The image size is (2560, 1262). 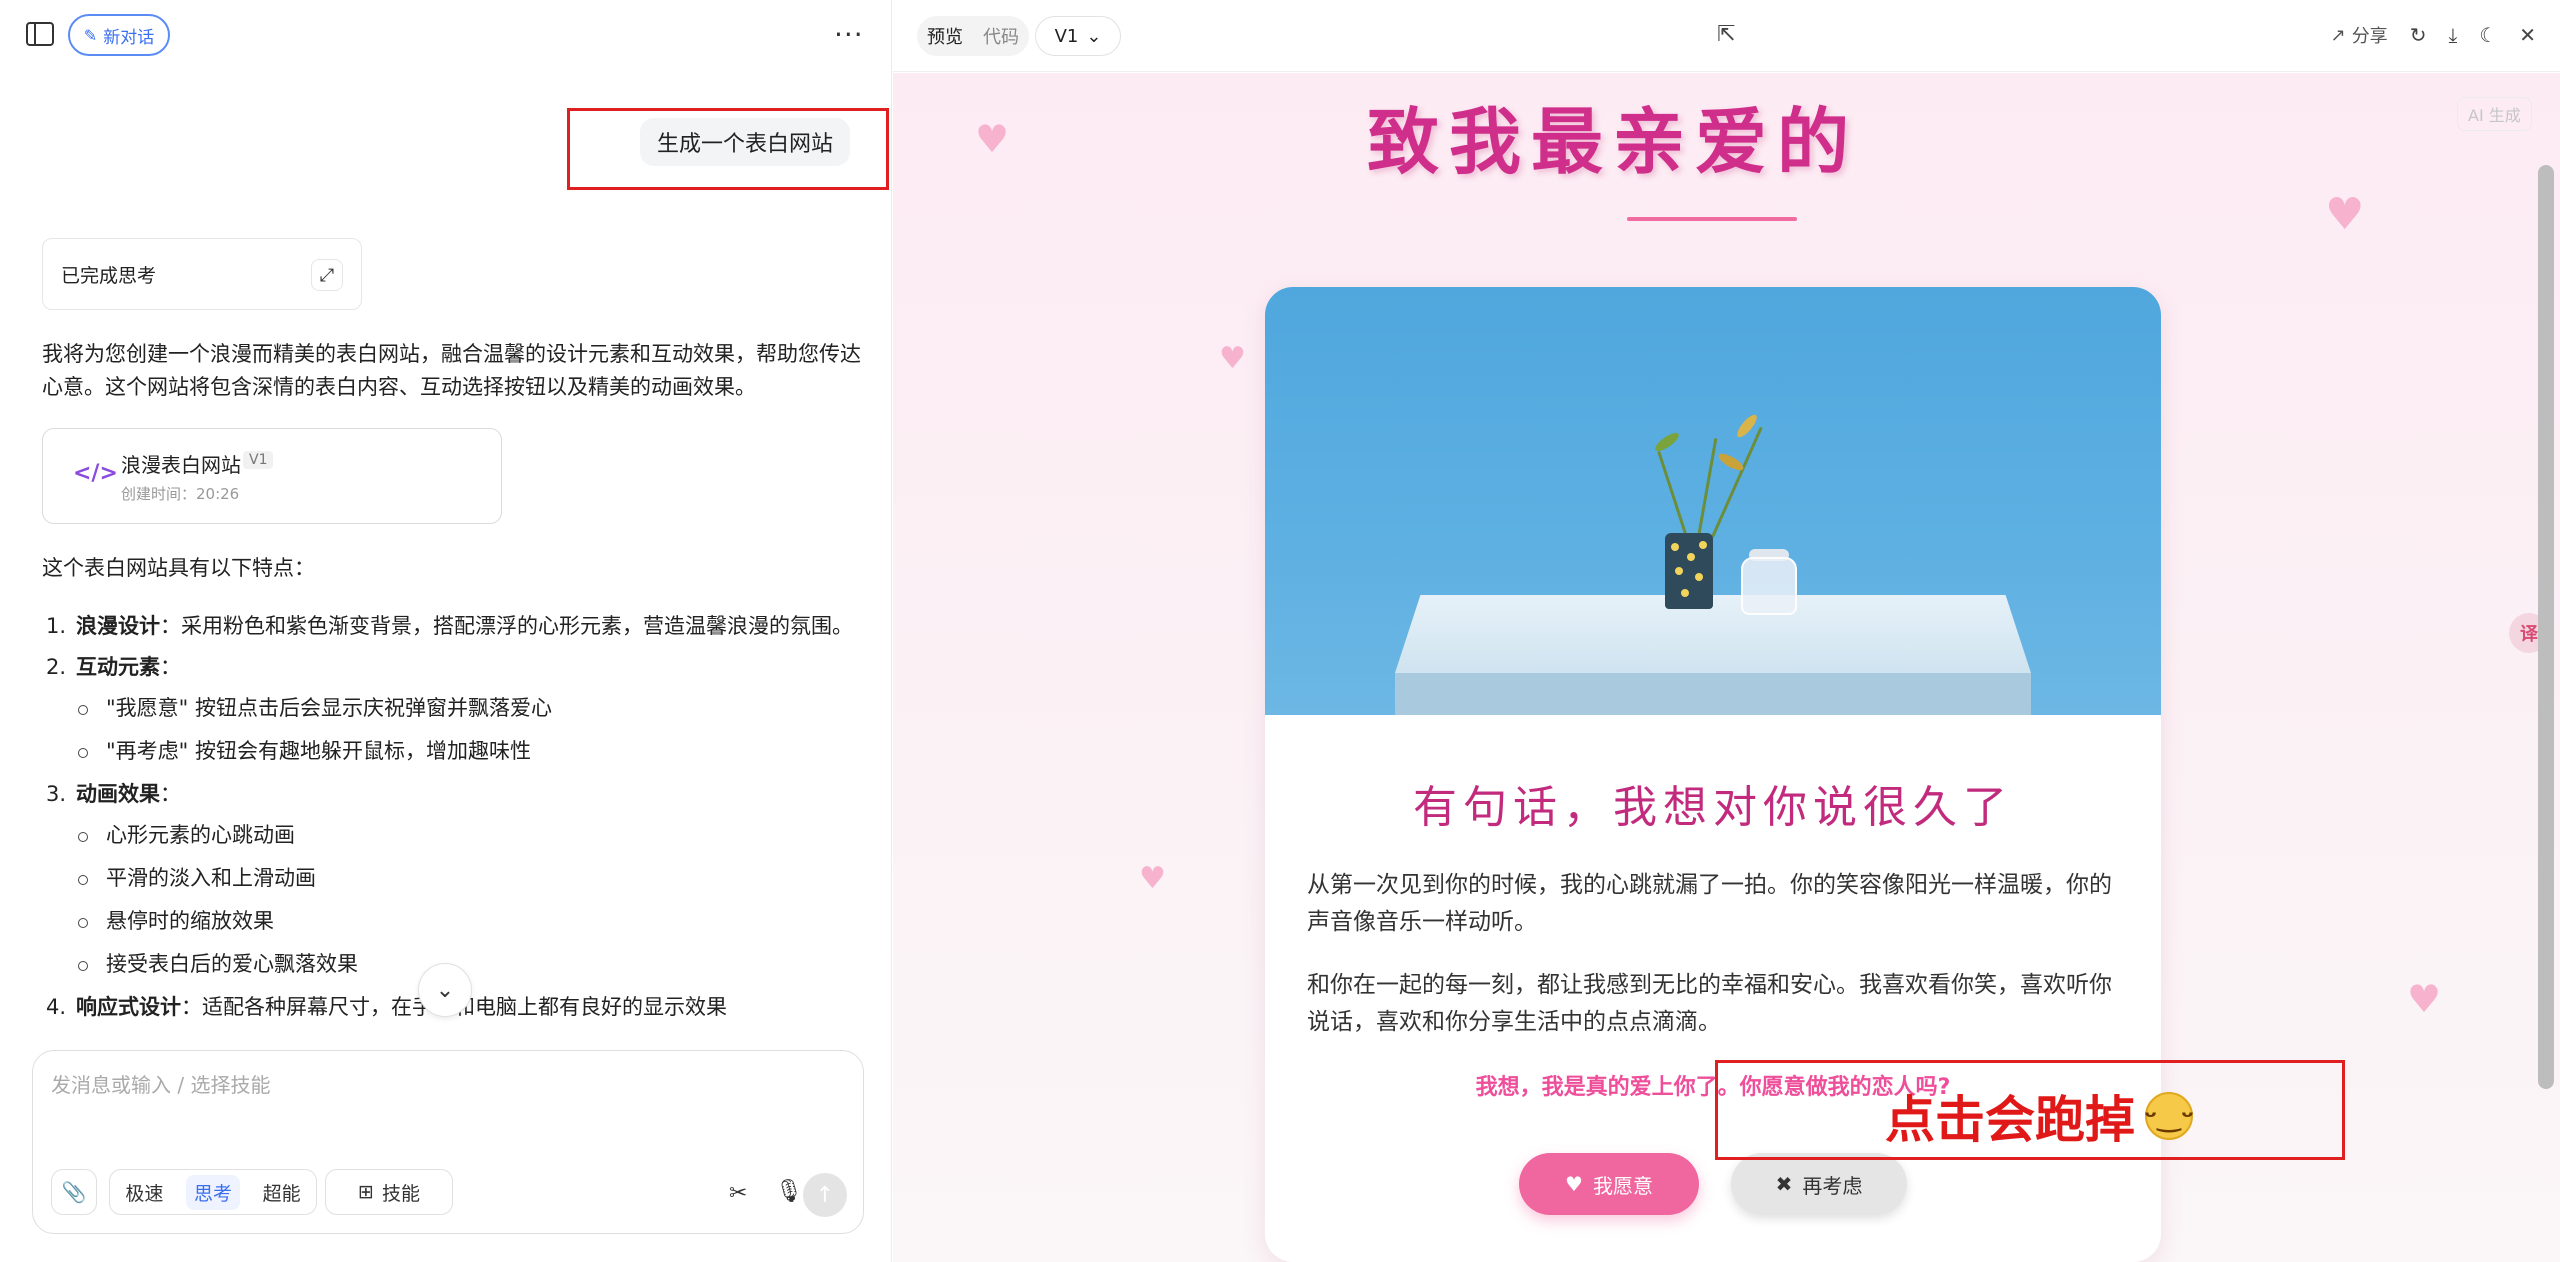 What do you see at coordinates (129, 37) in the screenshot?
I see `new-chat-label: 新对话` at bounding box center [129, 37].